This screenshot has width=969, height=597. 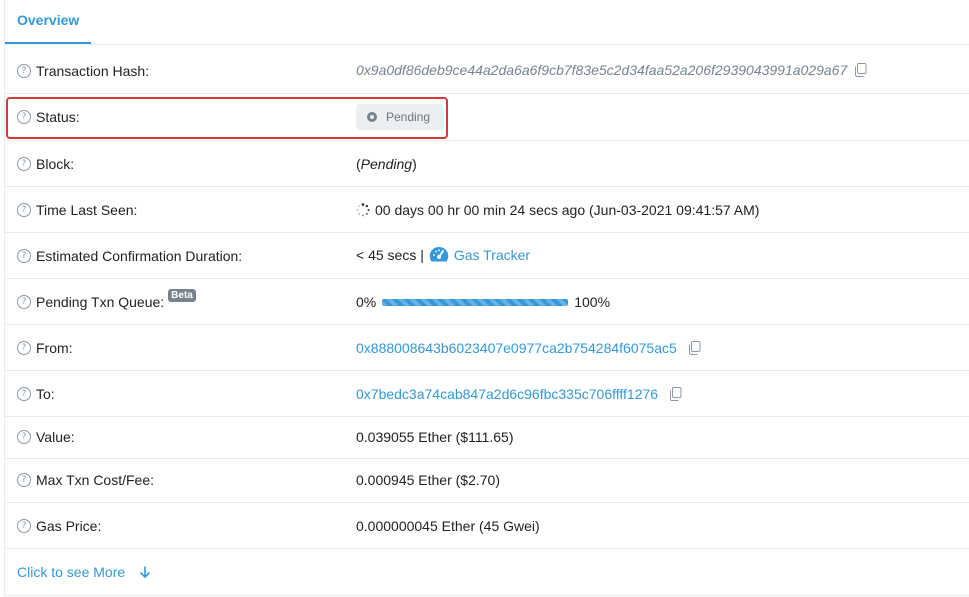 I want to click on label-to: ? To:, so click(x=36, y=394).